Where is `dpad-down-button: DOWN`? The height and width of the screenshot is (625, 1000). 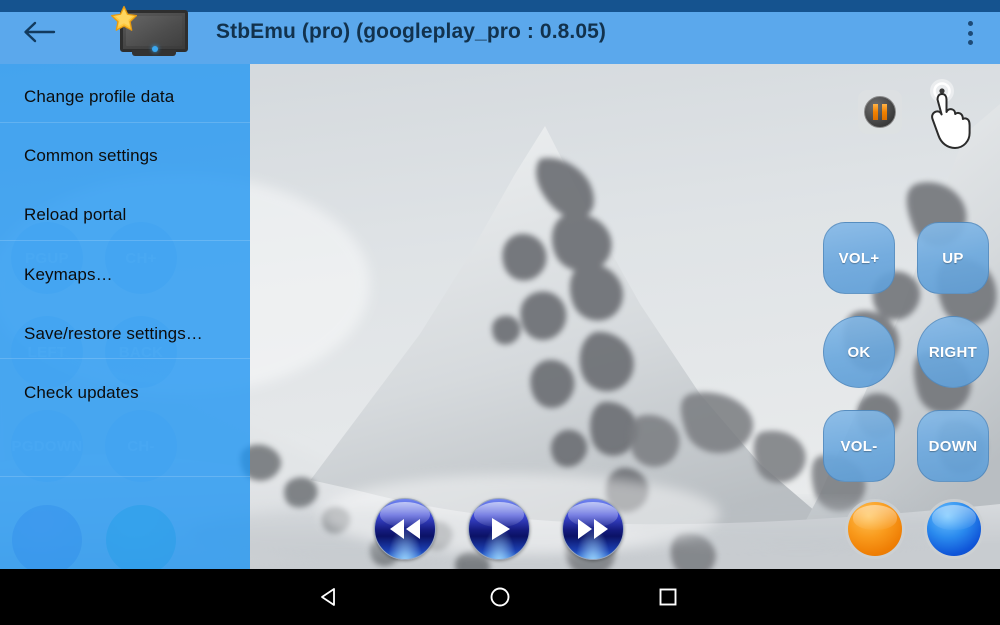 dpad-down-button: DOWN is located at coordinates (953, 446).